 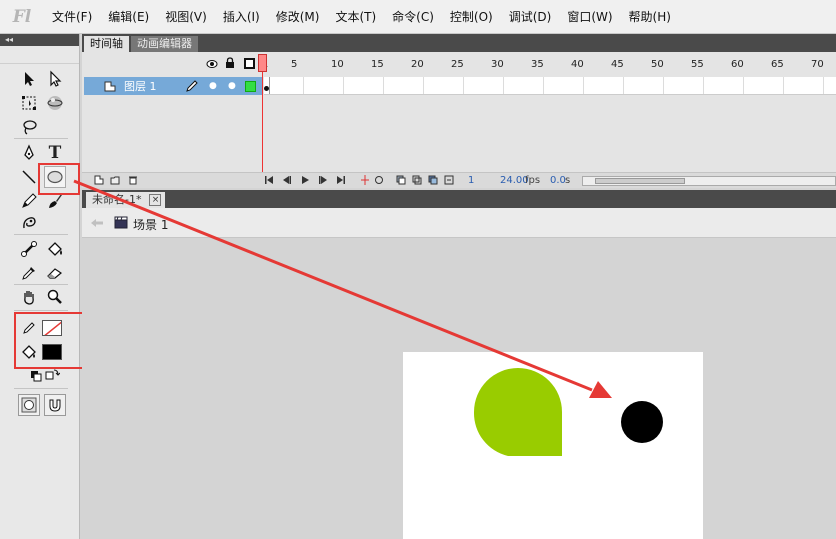 I want to click on eyedropper-tool, so click(x=29, y=273).